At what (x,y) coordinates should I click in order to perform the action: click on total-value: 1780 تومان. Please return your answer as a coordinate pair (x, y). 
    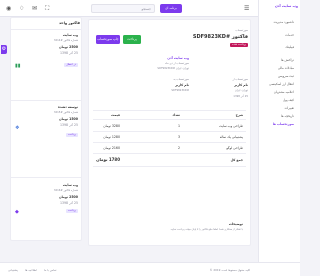
    Looking at the image, I should click on (108, 159).